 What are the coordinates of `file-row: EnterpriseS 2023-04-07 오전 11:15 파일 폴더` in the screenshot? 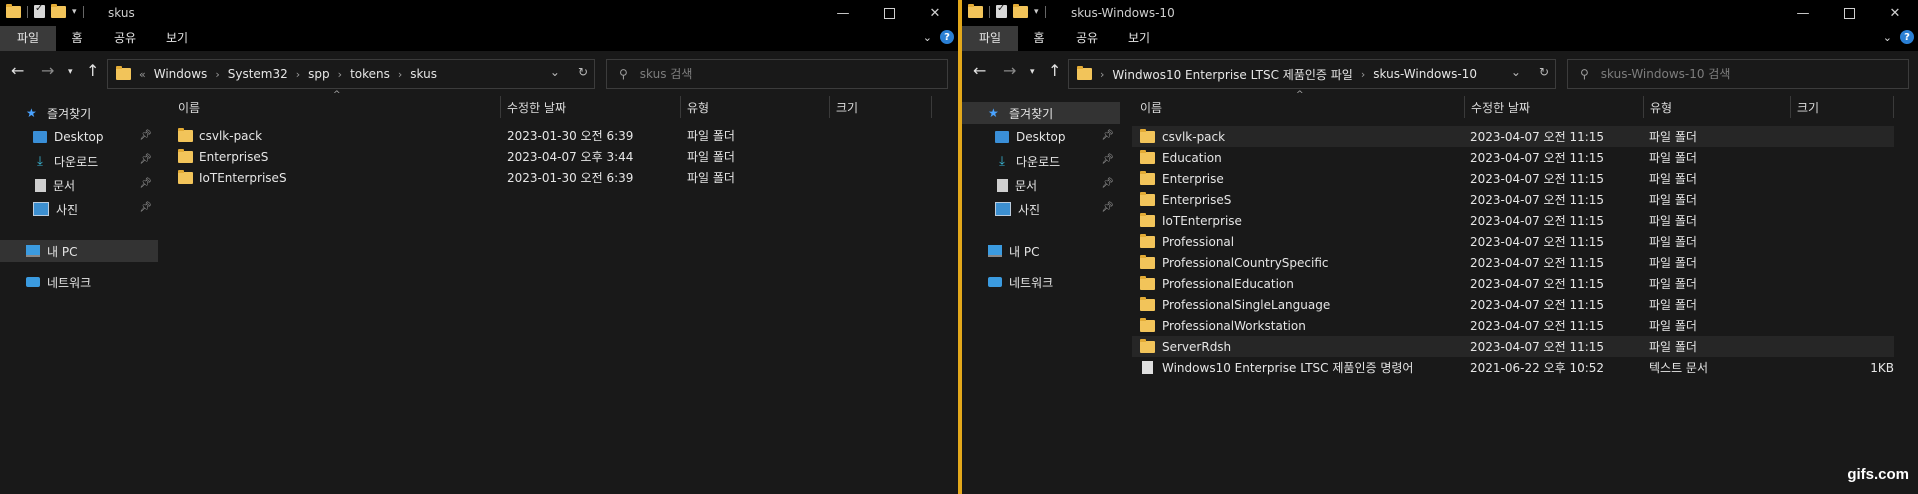 It's located at (1513, 199).